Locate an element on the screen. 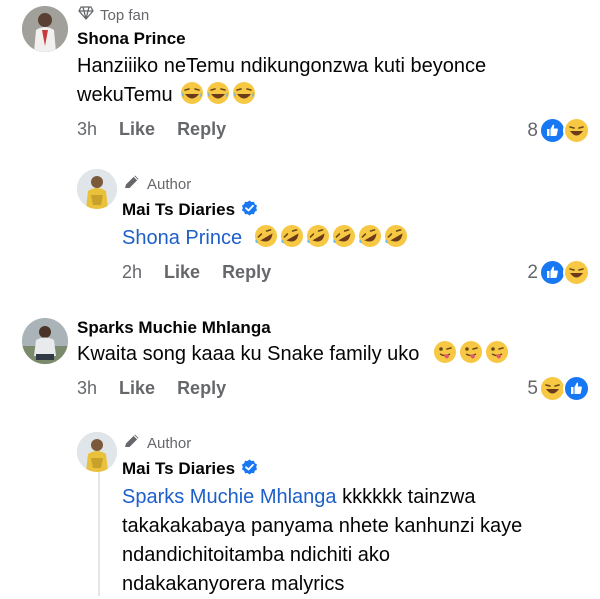 The image size is (600, 599). reaction-count: 2 is located at coordinates (532, 272).